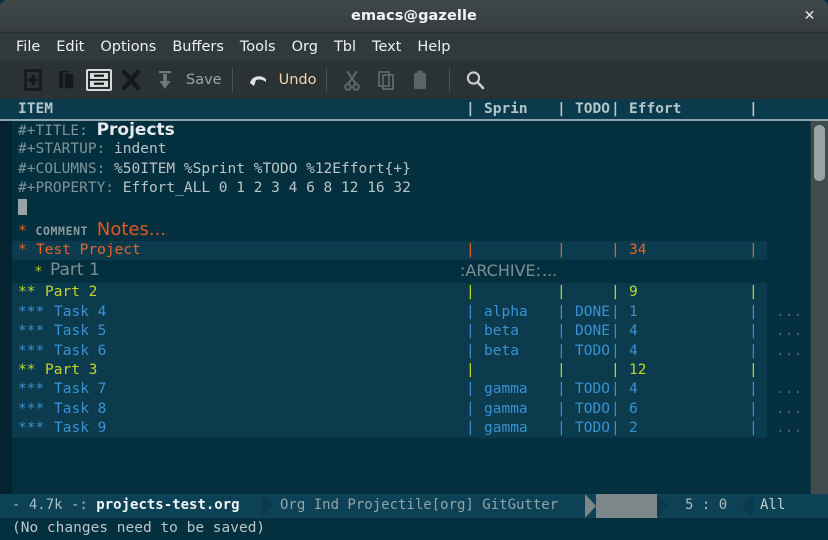 The width and height of the screenshot is (828, 540). Describe the element at coordinates (165, 80) in the screenshot. I see `save-button` at that location.